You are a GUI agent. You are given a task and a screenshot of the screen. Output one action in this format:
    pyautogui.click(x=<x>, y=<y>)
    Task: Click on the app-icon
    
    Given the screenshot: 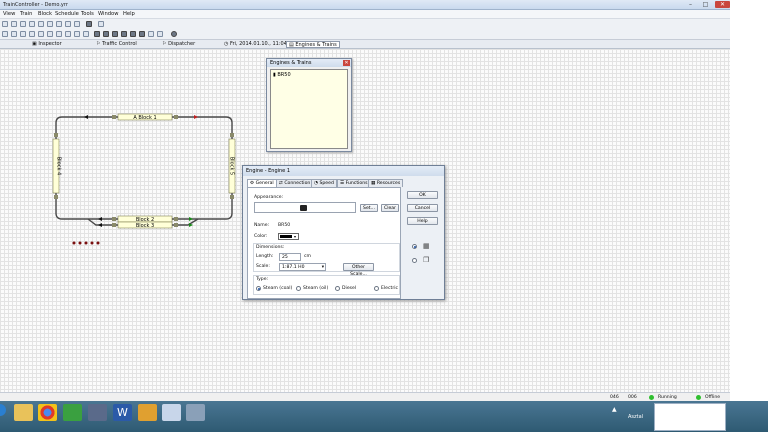 What is the action you would take?
    pyautogui.click(x=97, y=412)
    